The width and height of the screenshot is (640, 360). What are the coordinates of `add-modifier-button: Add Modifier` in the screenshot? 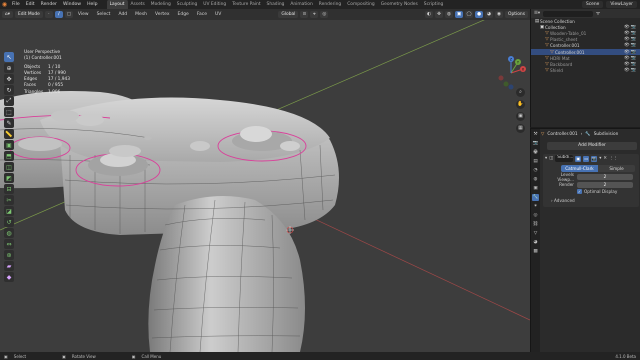 It's located at (592, 146).